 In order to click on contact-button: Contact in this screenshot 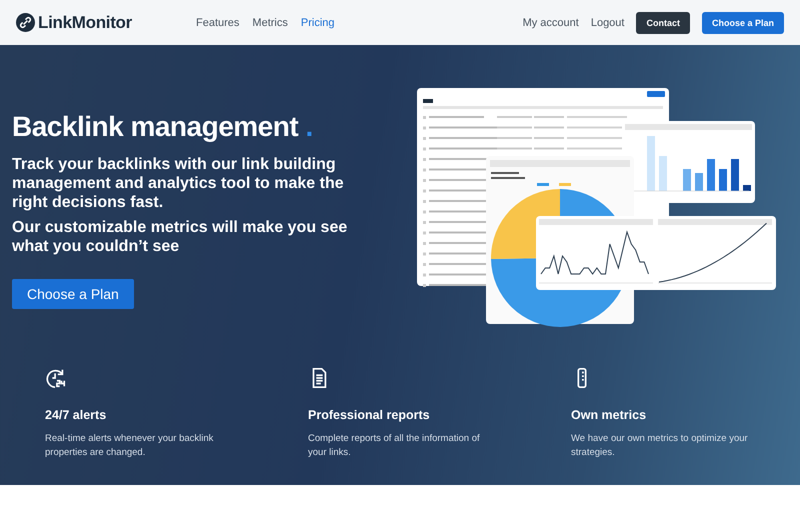, I will do `click(663, 23)`.